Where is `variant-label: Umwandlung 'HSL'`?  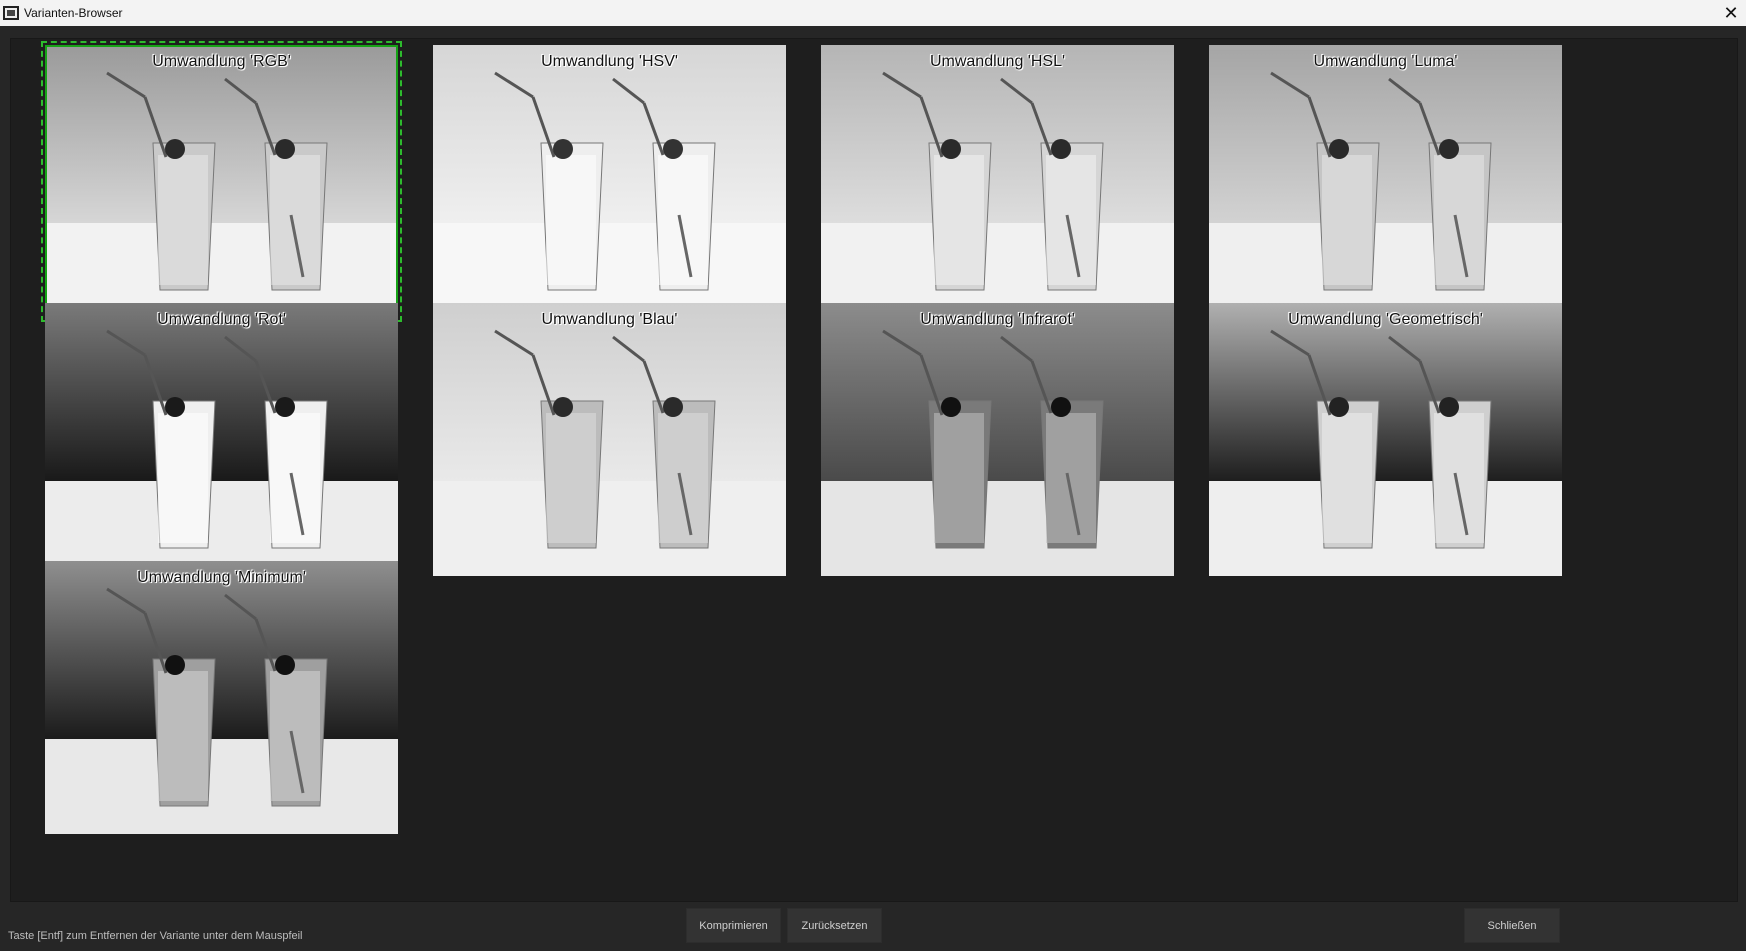
variant-label: Umwandlung 'HSL' is located at coordinates (997, 61).